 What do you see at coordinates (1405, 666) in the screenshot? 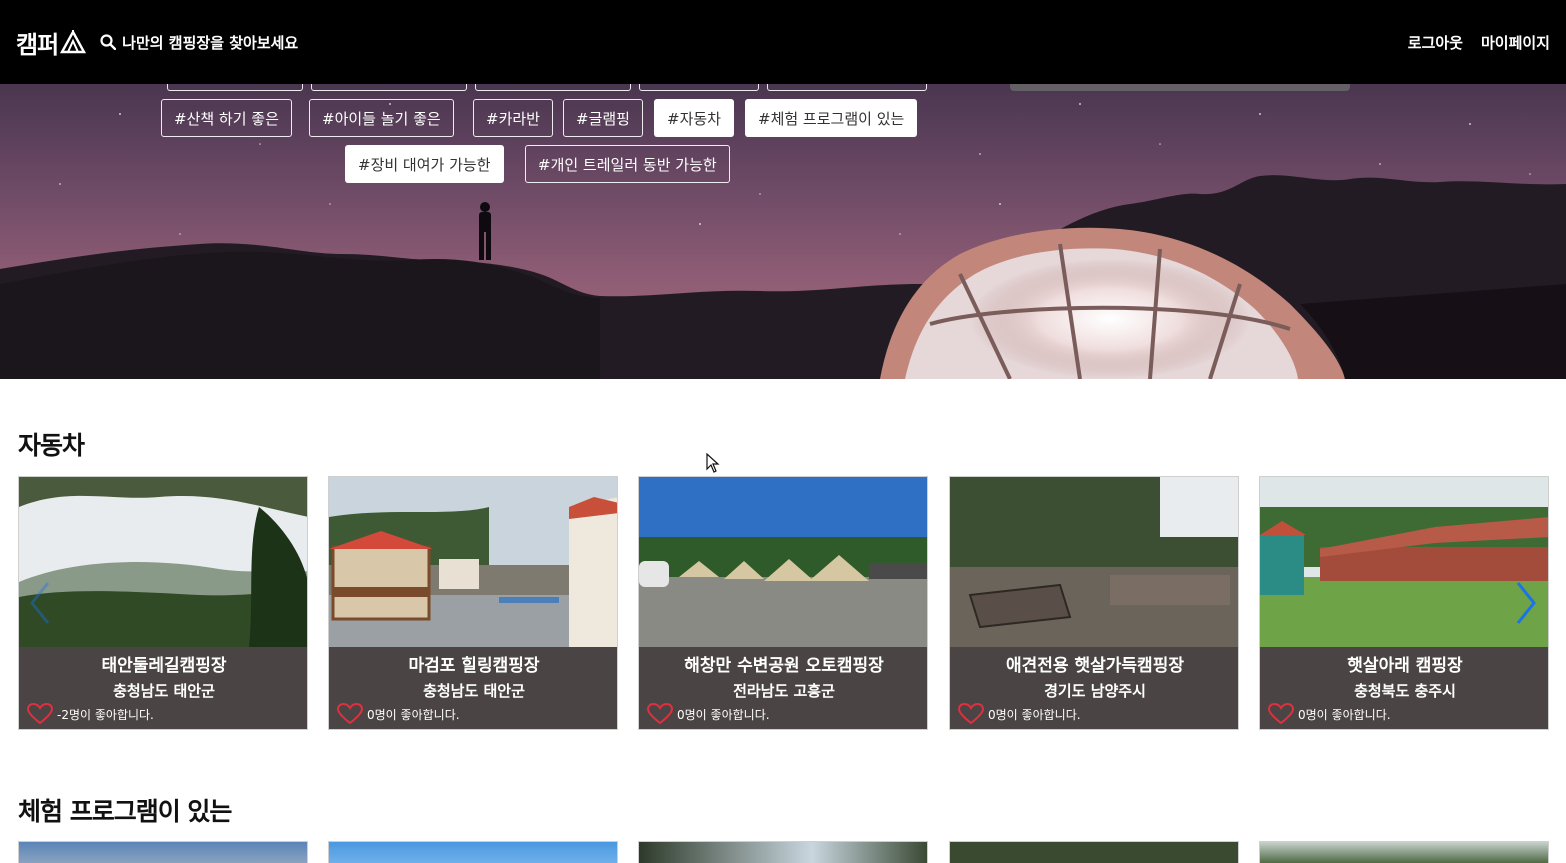
I see `campsite-name: 햇살아래 캠핑장` at bounding box center [1405, 666].